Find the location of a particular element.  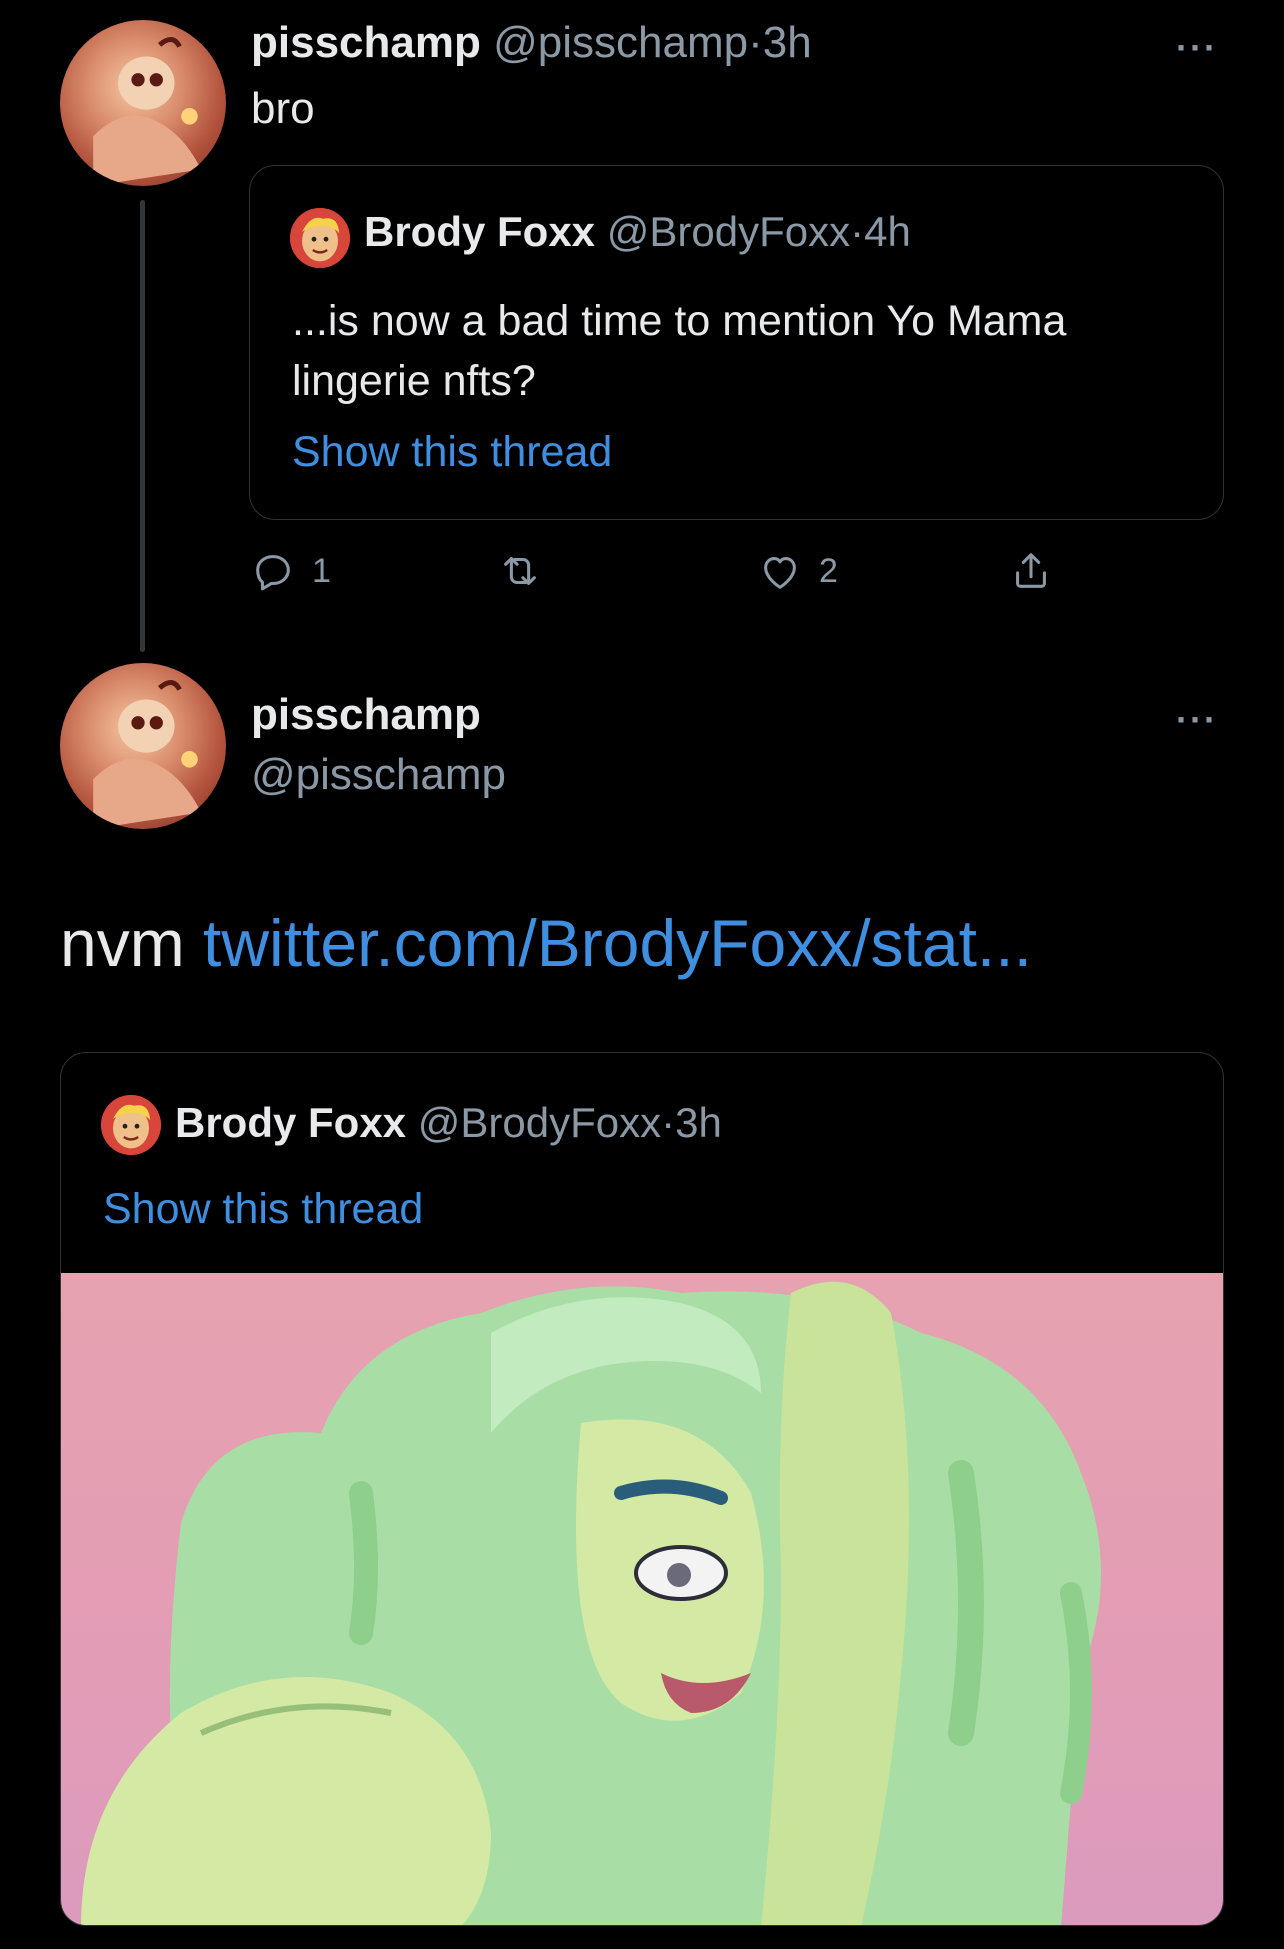

reply-icon is located at coordinates (273, 573).